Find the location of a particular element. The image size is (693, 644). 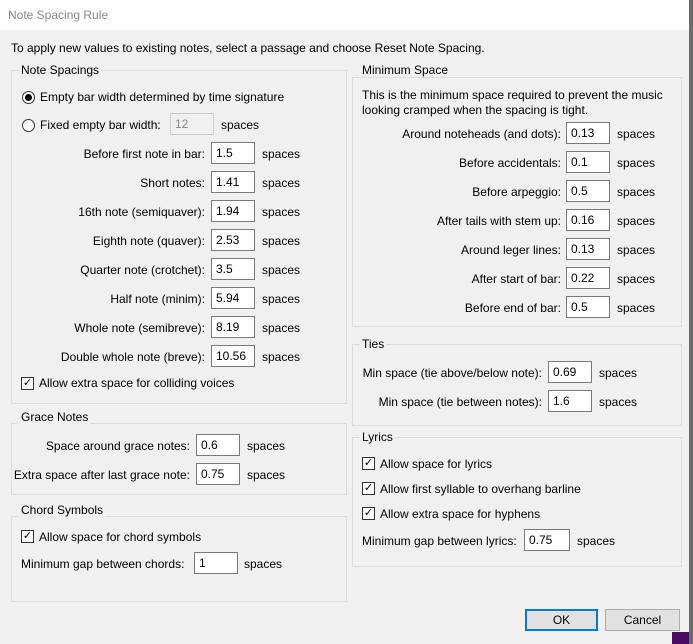

lyrics-title: Lyrics is located at coordinates (377, 437).